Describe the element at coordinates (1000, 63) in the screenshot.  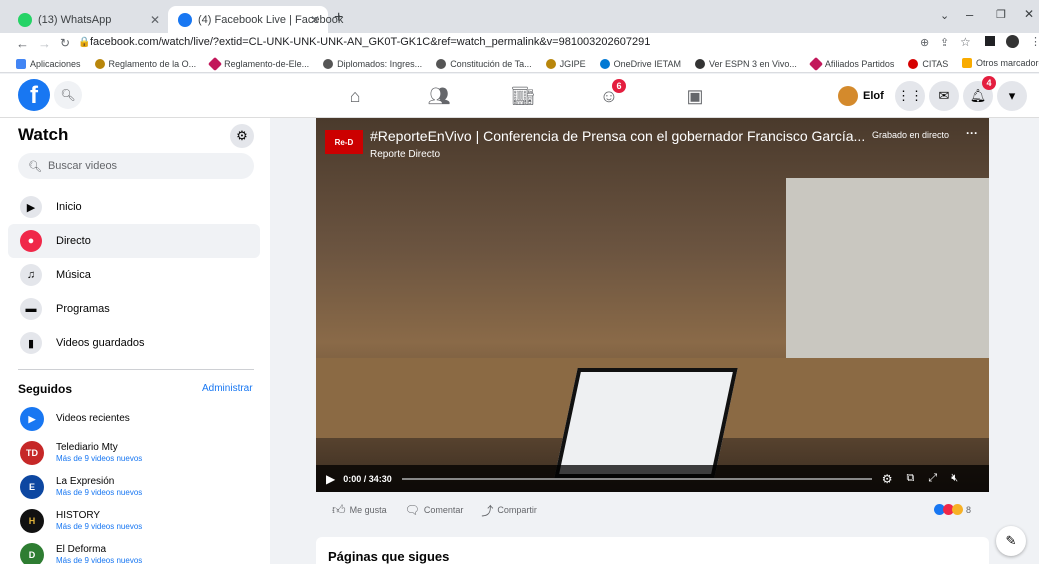
I see `other-bookmarks: Otros marcadores` at that location.